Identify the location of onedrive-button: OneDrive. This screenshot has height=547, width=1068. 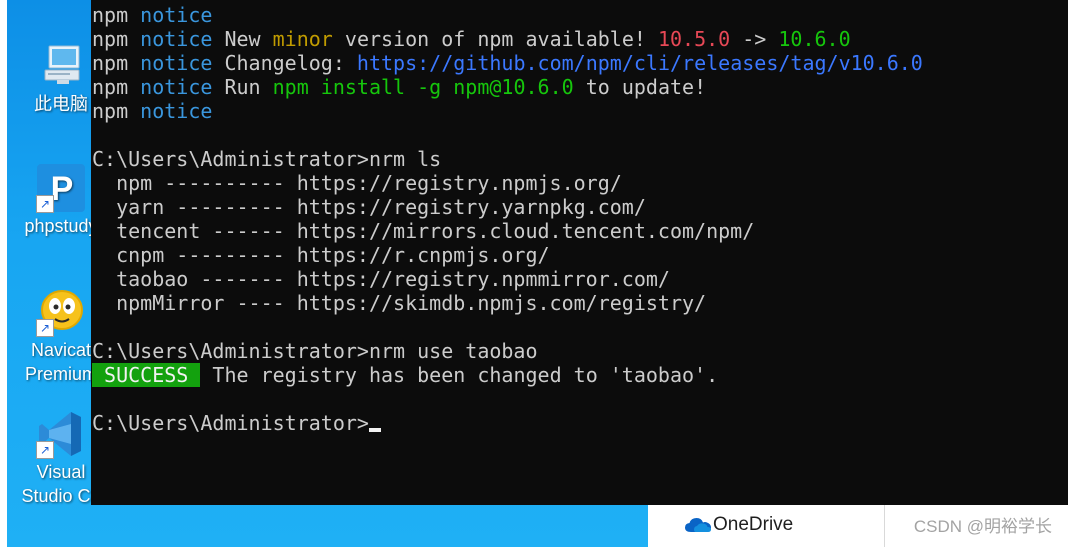
(766, 526).